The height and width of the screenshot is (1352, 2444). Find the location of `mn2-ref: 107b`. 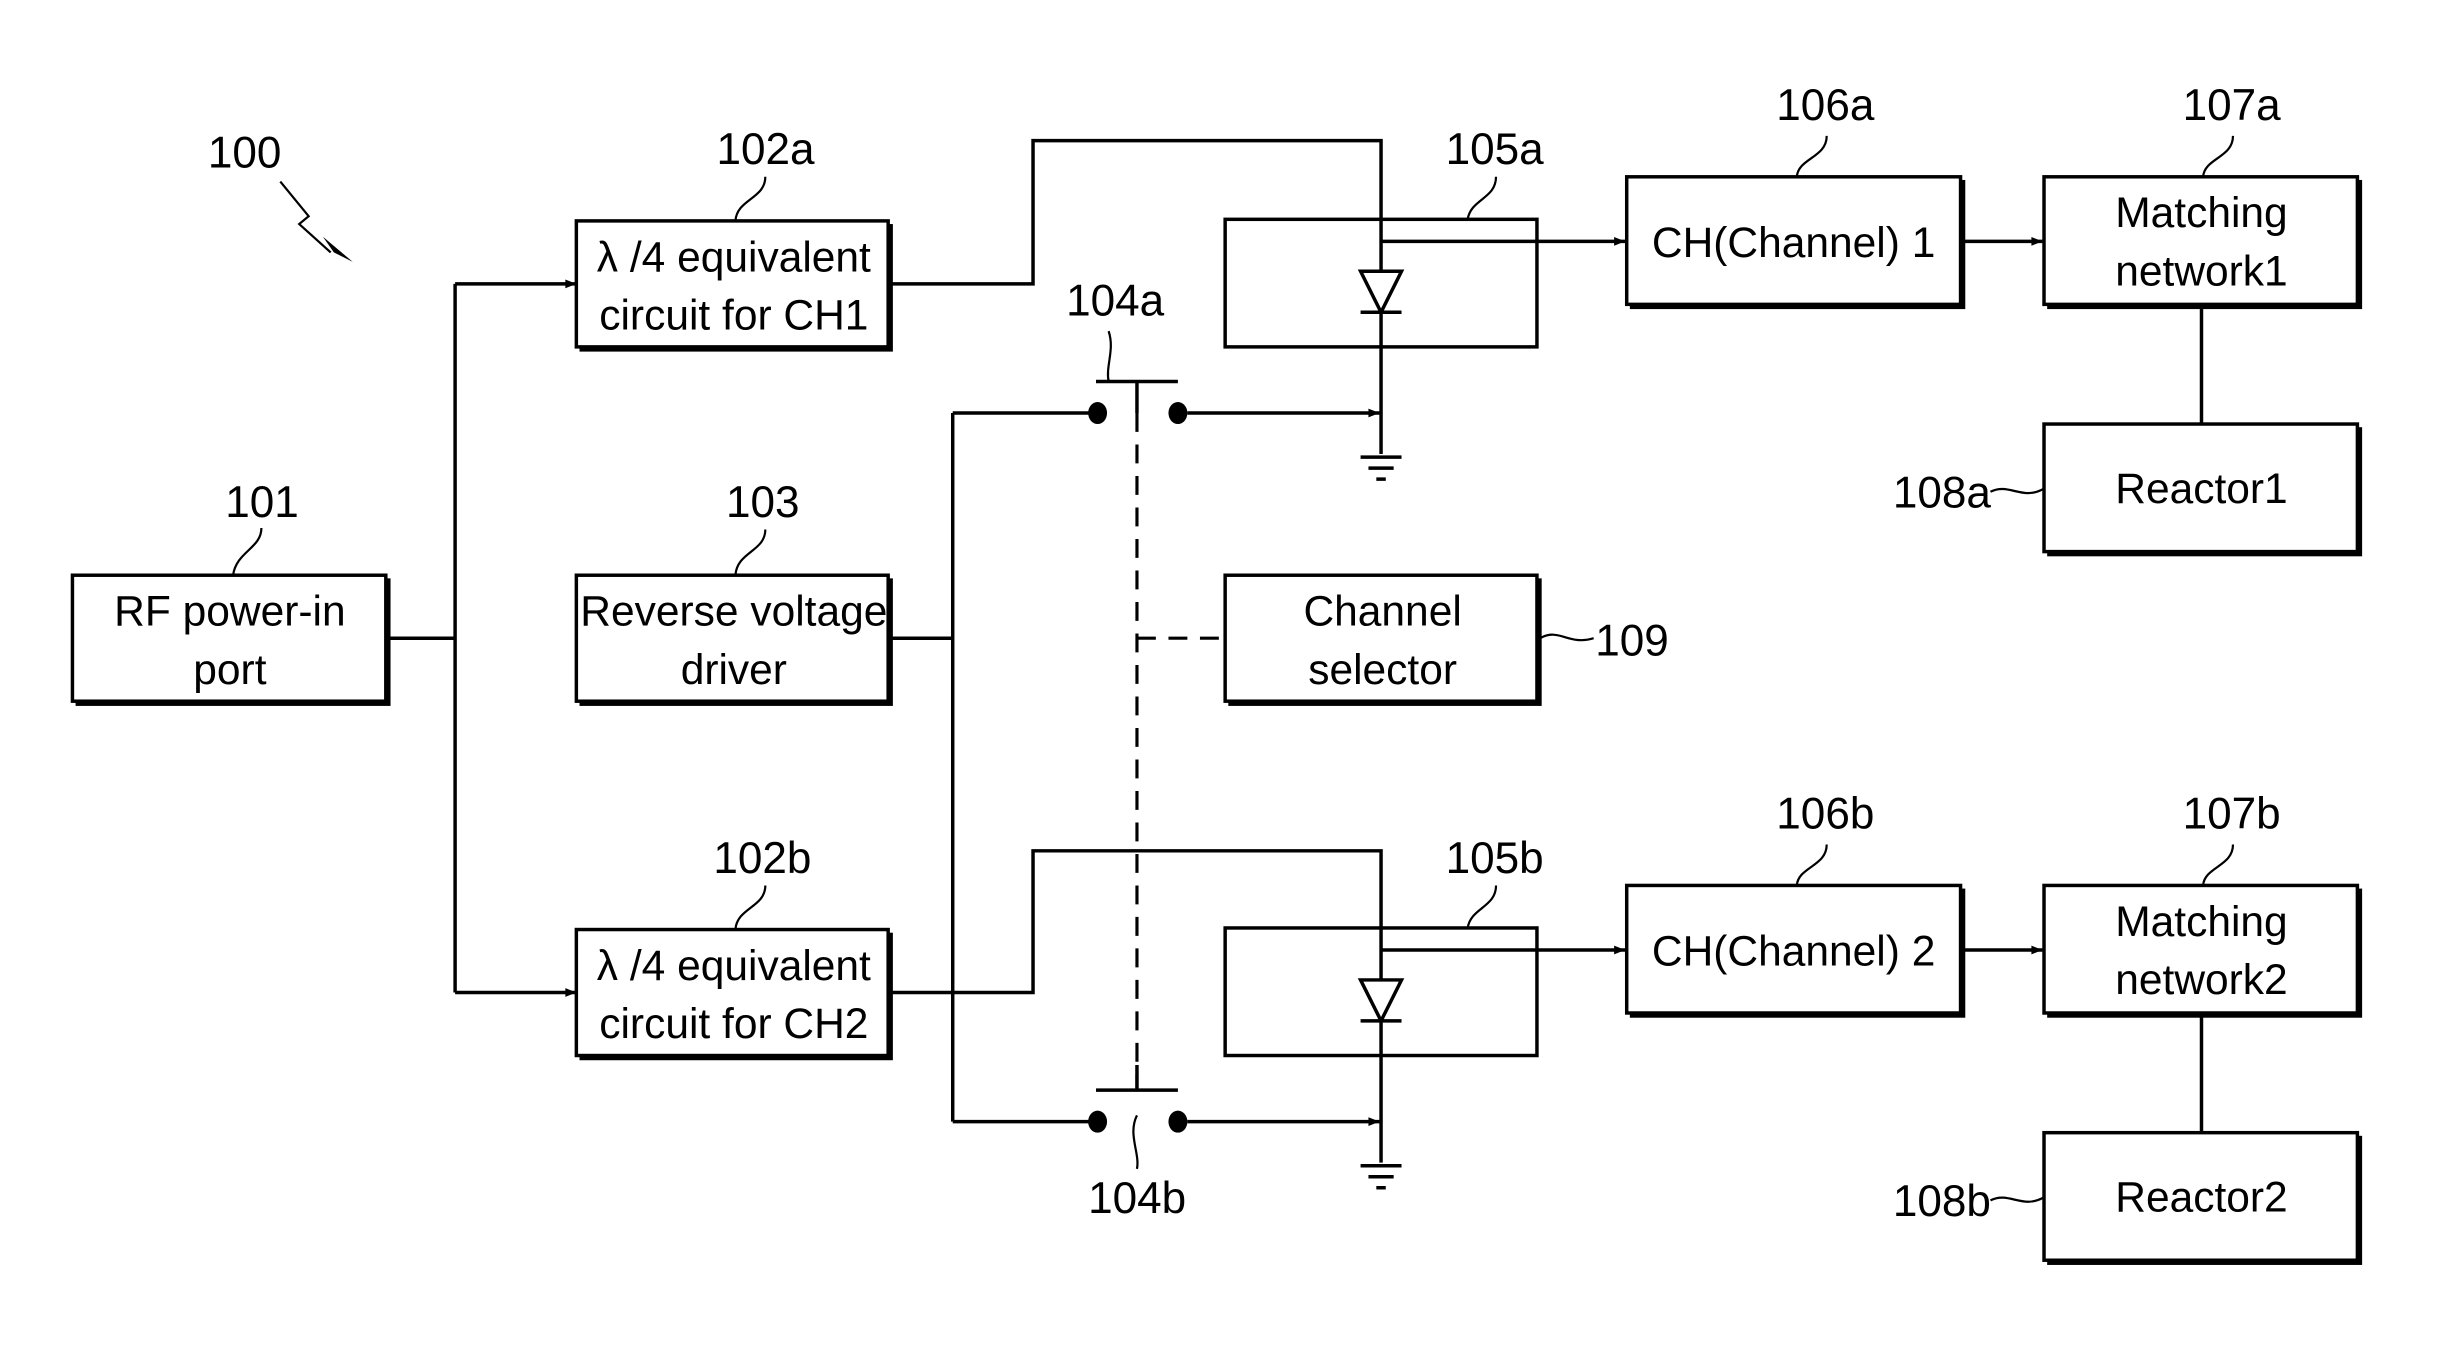

mn2-ref: 107b is located at coordinates (2232, 814).